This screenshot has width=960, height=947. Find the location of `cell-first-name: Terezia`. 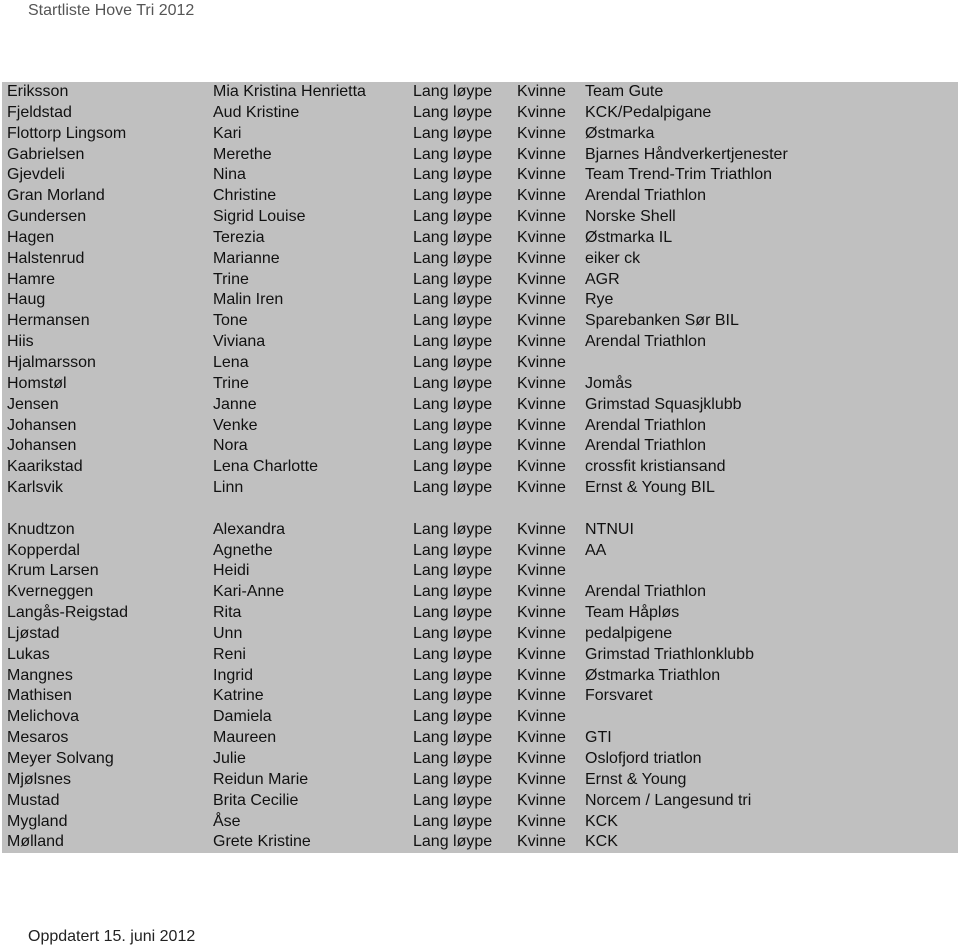

cell-first-name: Terezia is located at coordinates (239, 237).